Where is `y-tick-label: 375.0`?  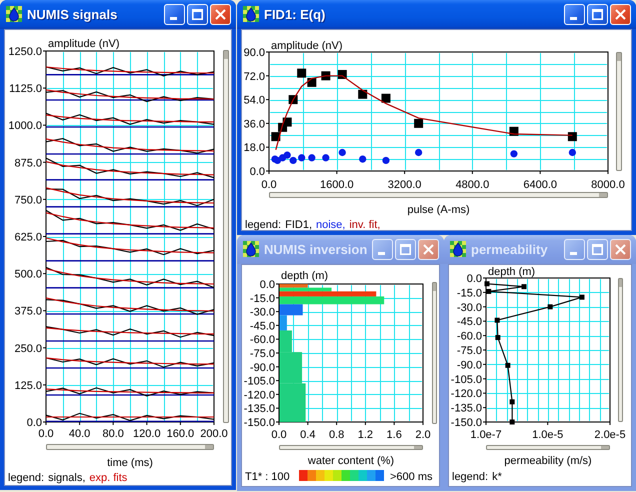 y-tick-label: 375.0 is located at coordinates (28, 312).